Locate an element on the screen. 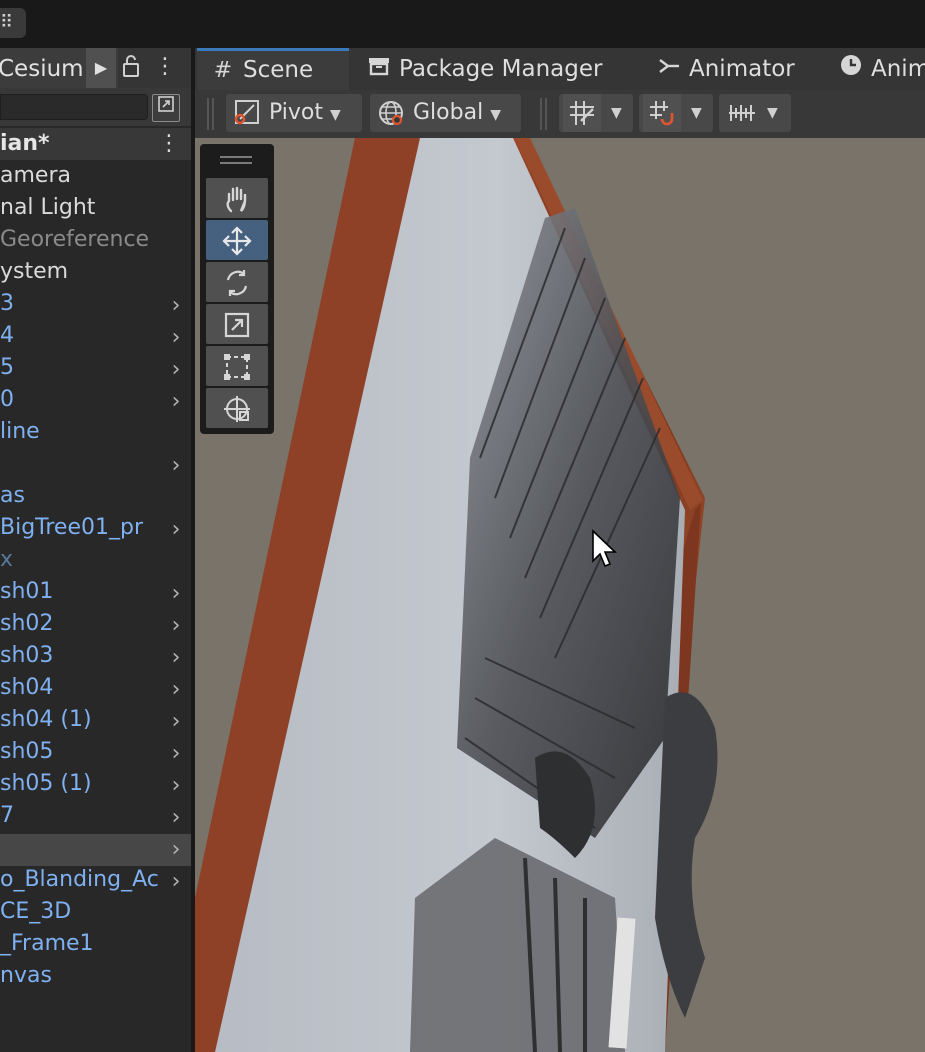  hierarchy-item: sh04 (1) › is located at coordinates (95, 722).